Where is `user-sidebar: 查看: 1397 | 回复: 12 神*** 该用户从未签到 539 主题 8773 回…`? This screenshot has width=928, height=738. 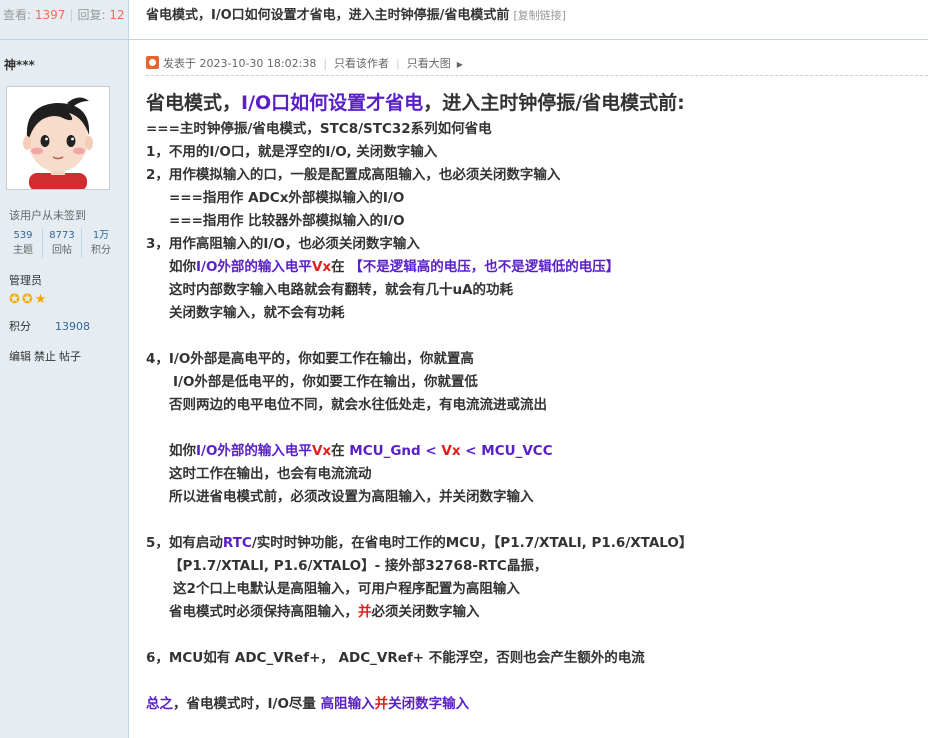
user-sidebar: 查看: 1397 | 回复: 12 神*** 该用户从未签到 539 主题 8773 回… is located at coordinates (64, 369).